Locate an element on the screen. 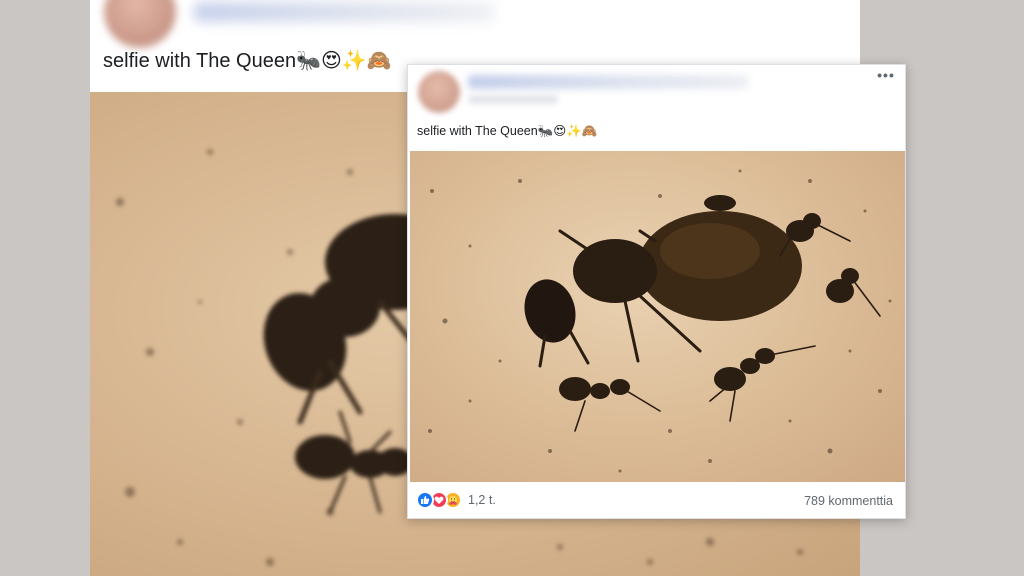 This screenshot has height=576, width=1024. post-caption: selfie with The Queen🐜😍✨🙈 is located at coordinates (507, 131).